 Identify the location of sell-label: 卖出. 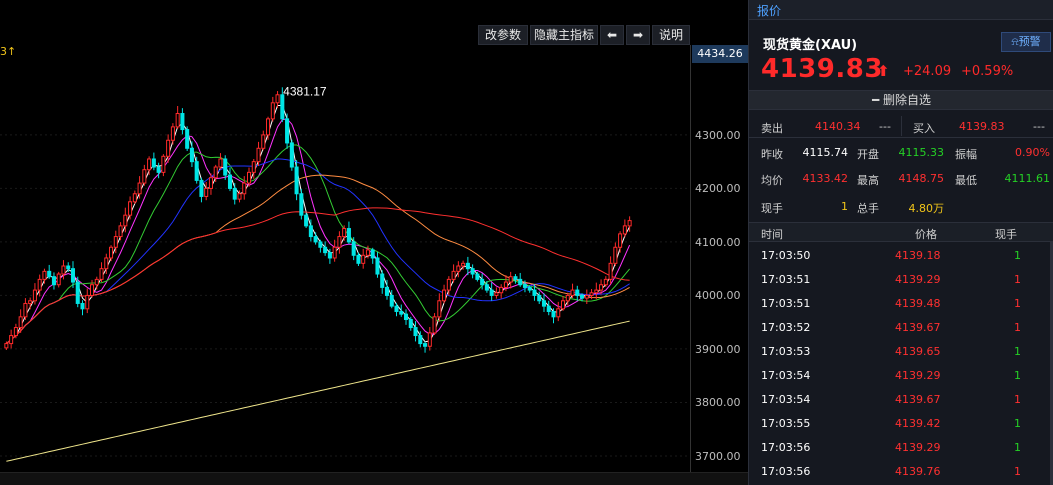
(772, 128).